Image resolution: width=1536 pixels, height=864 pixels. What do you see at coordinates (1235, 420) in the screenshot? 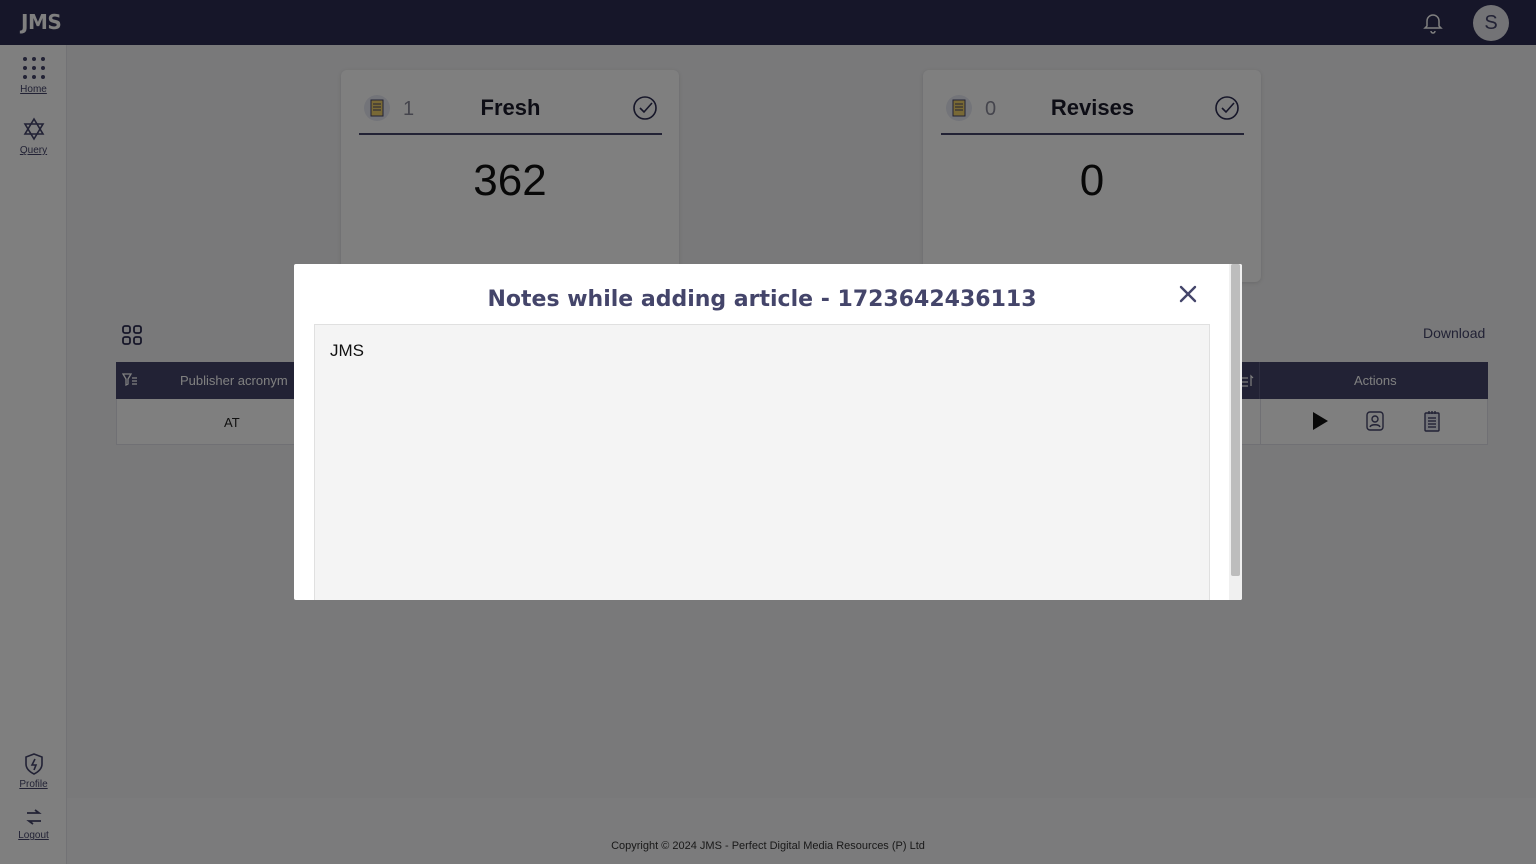
I see `modal-scrollbar-thumb` at bounding box center [1235, 420].